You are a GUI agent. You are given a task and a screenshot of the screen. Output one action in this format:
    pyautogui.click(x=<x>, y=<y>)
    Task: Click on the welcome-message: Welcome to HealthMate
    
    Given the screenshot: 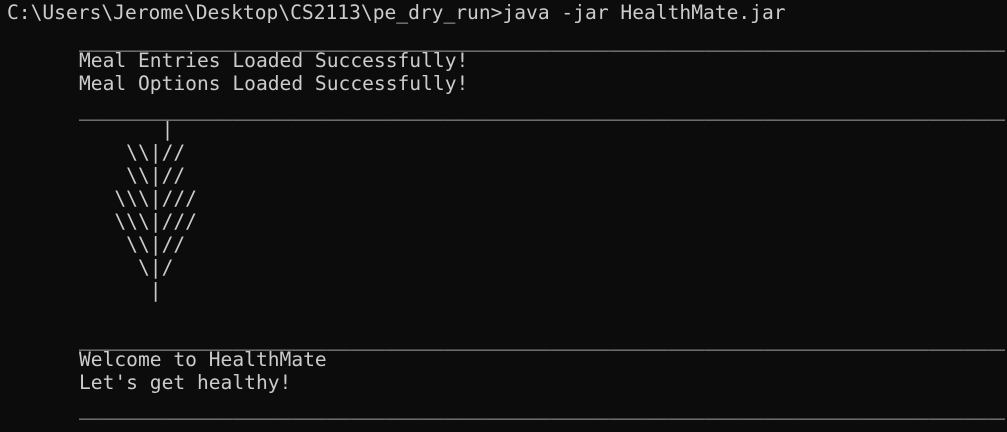 What is the action you would take?
    pyautogui.click(x=203, y=359)
    